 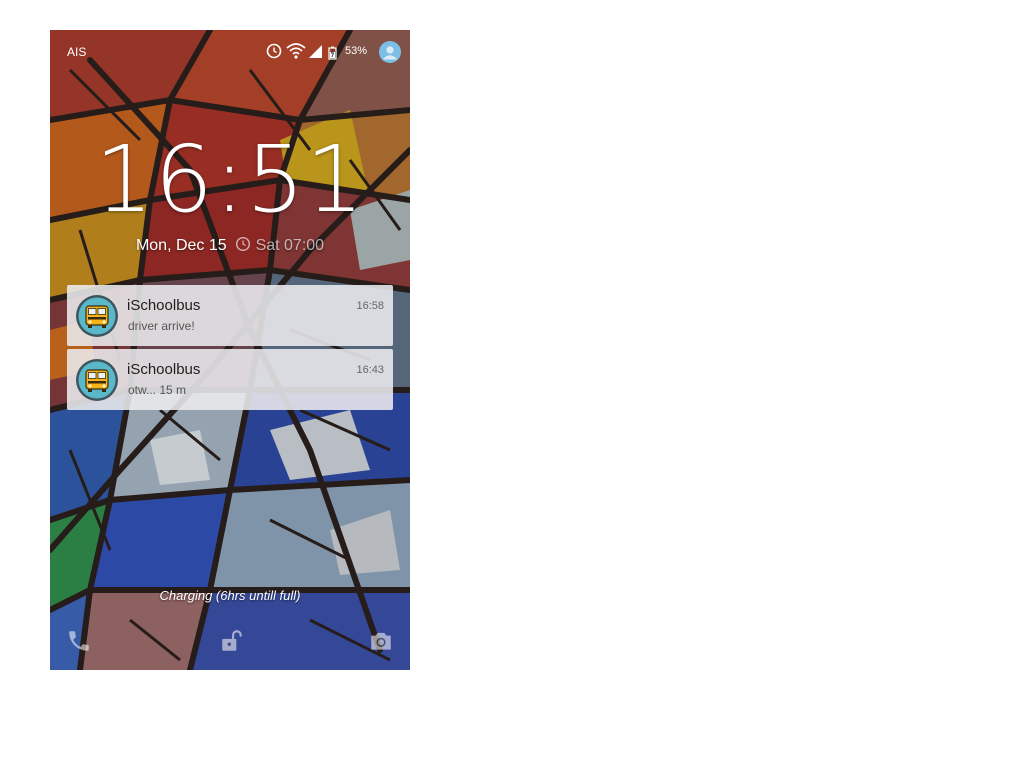 I want to click on carrier-name: AIS, so click(x=77, y=52).